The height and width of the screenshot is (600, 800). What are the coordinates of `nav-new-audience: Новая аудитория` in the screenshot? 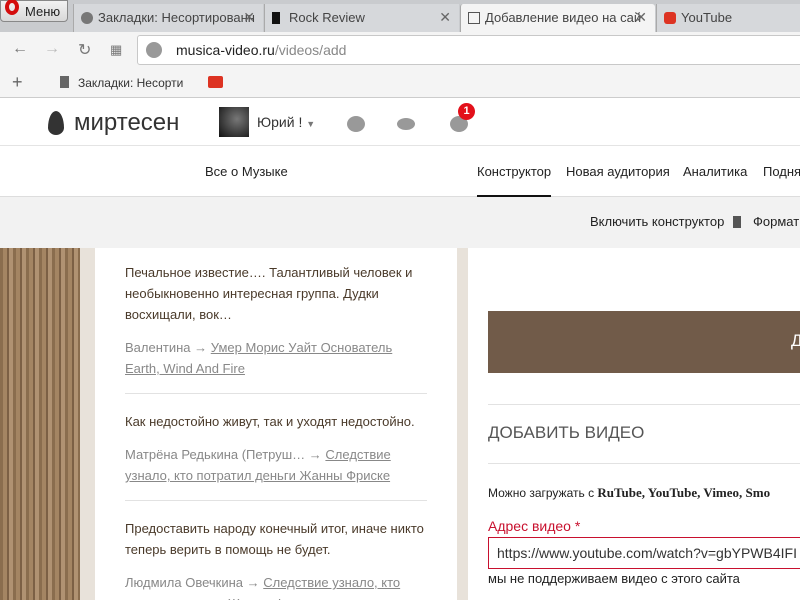 It's located at (618, 171).